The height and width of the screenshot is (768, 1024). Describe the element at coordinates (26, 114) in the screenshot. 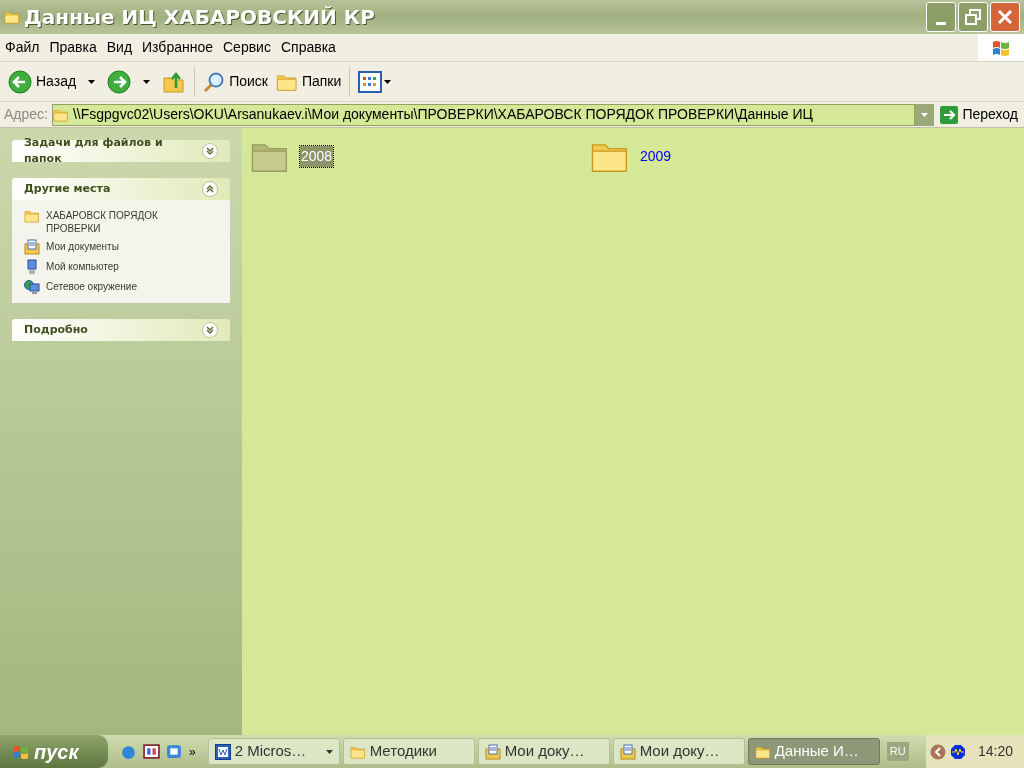

I see `address-label: Адрес:` at that location.